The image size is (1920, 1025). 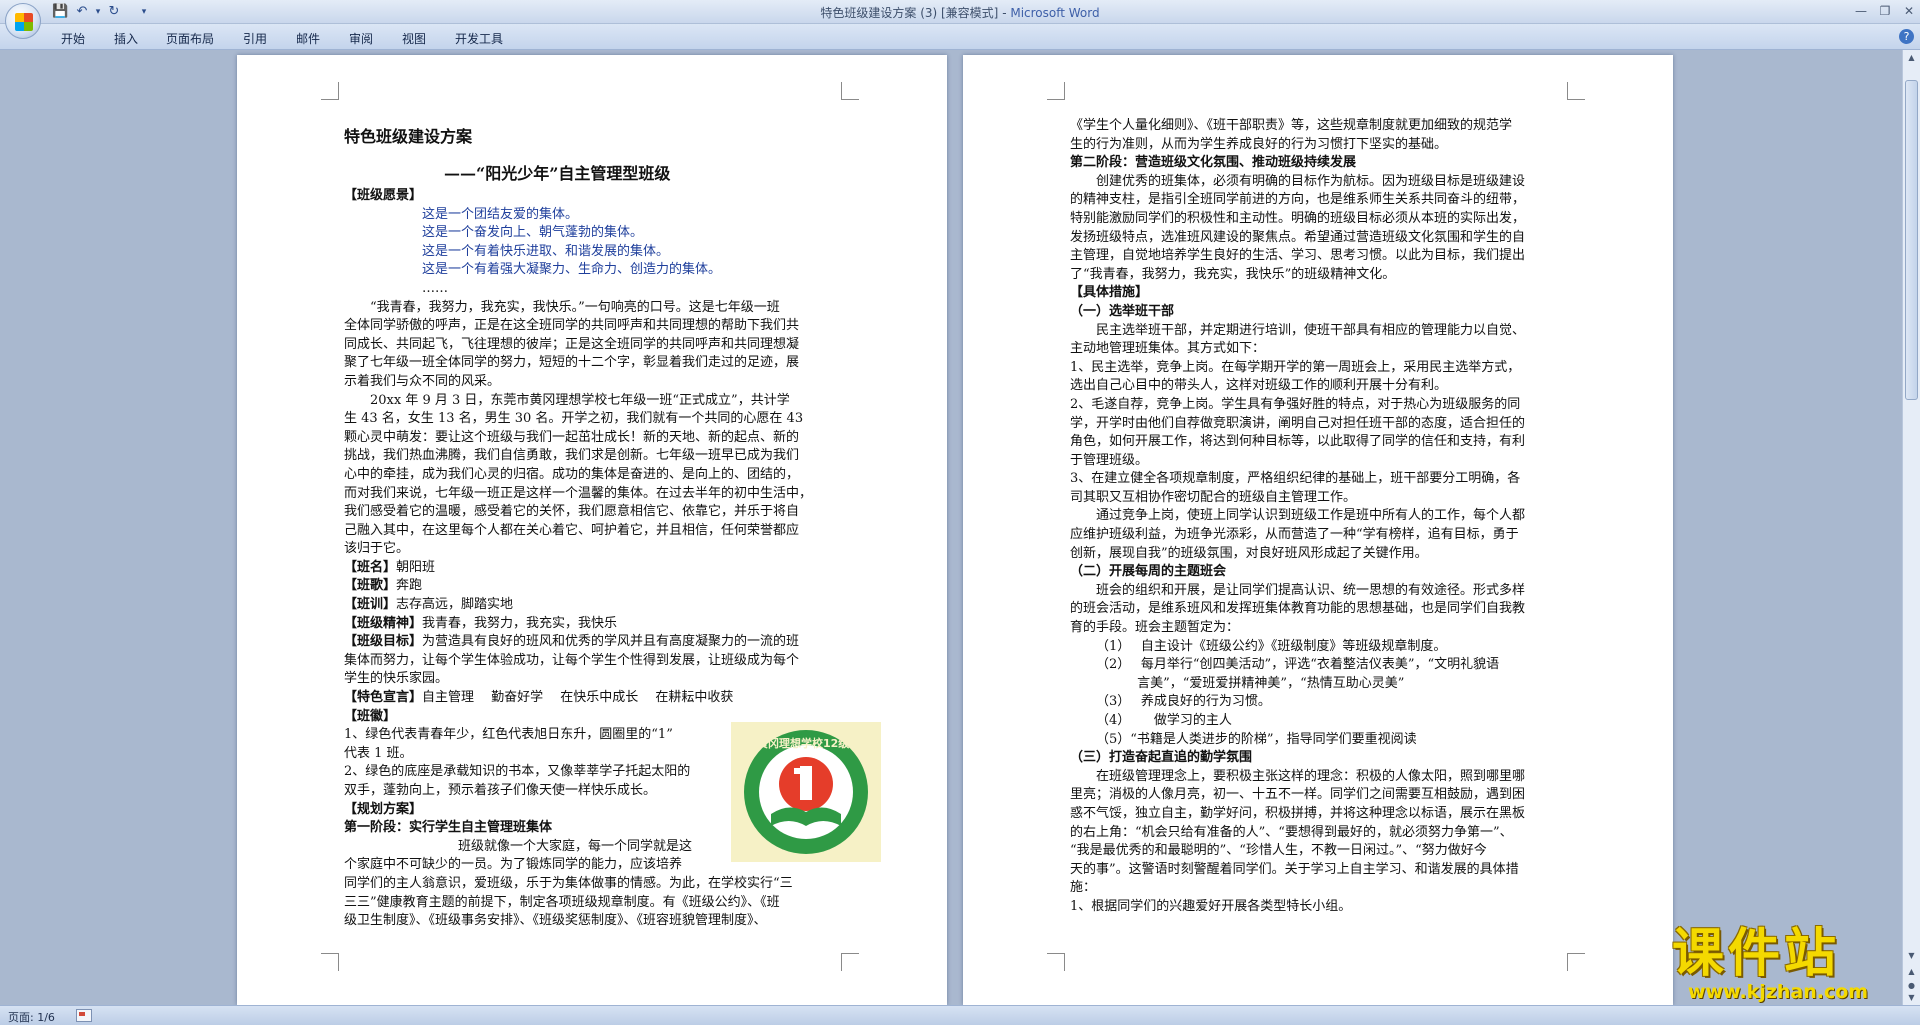 I want to click on paragraph-line: 三三”健康教育主题的前提下，制定各项班级规章制度。有《班级公约》、《班, so click(x=562, y=902).